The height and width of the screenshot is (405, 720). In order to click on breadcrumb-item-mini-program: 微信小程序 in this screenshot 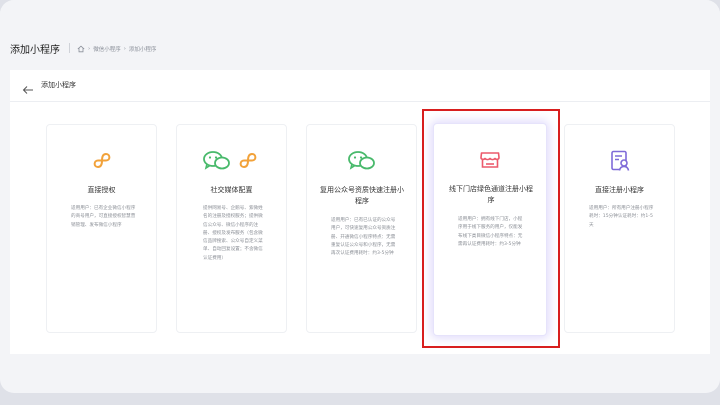, I will do `click(107, 49)`.